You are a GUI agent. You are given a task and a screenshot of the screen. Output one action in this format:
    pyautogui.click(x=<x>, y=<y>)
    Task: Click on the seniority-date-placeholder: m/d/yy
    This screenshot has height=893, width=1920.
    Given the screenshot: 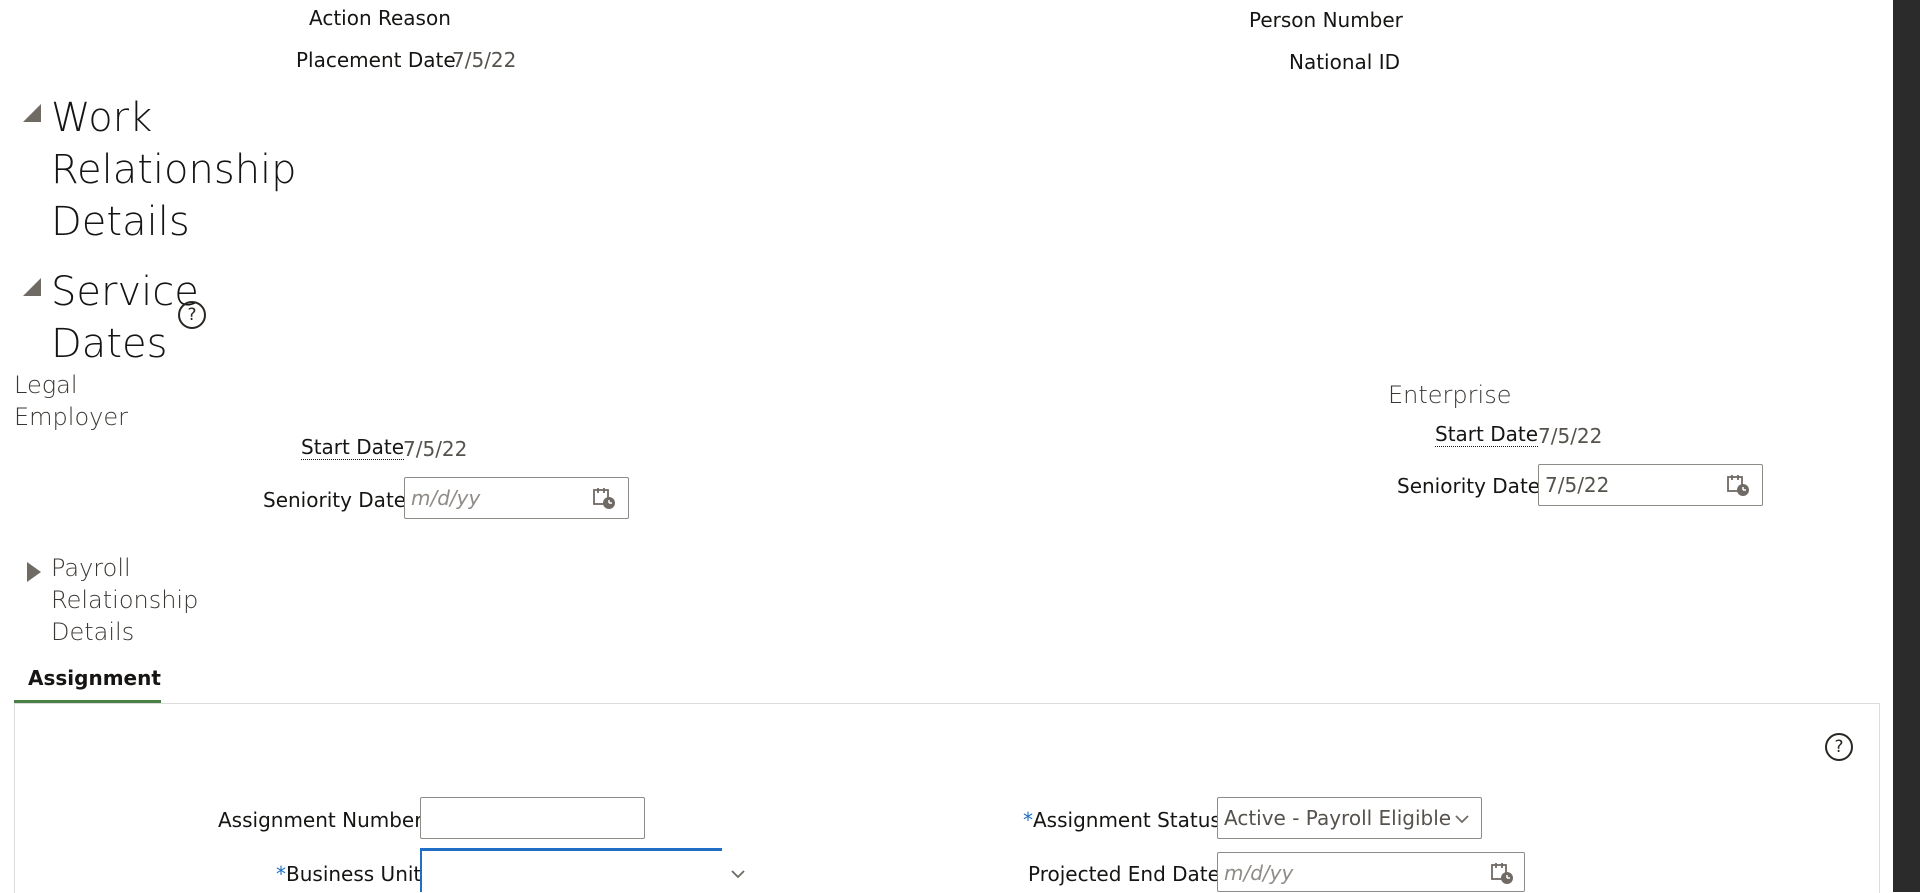 What is the action you would take?
    pyautogui.click(x=446, y=498)
    